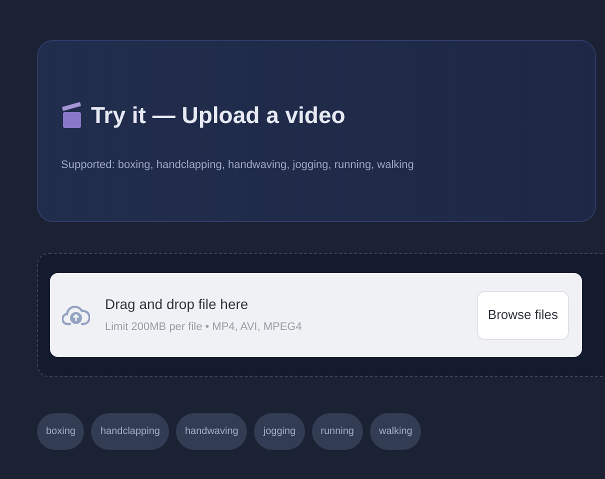 This screenshot has height=479, width=605. What do you see at coordinates (60, 431) in the screenshot?
I see `action-tag: boxing` at bounding box center [60, 431].